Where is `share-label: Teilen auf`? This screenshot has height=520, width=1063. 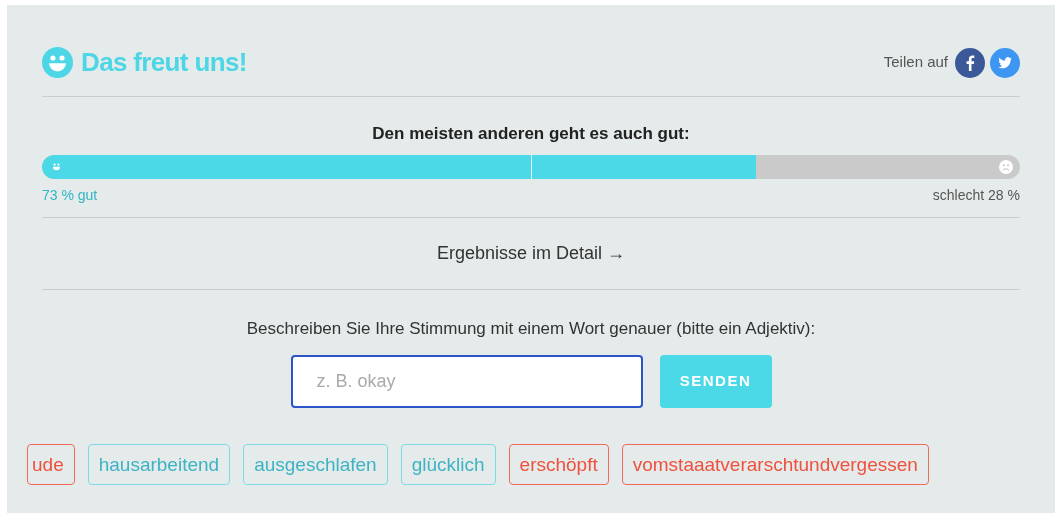 share-label: Teilen auf is located at coordinates (915, 62).